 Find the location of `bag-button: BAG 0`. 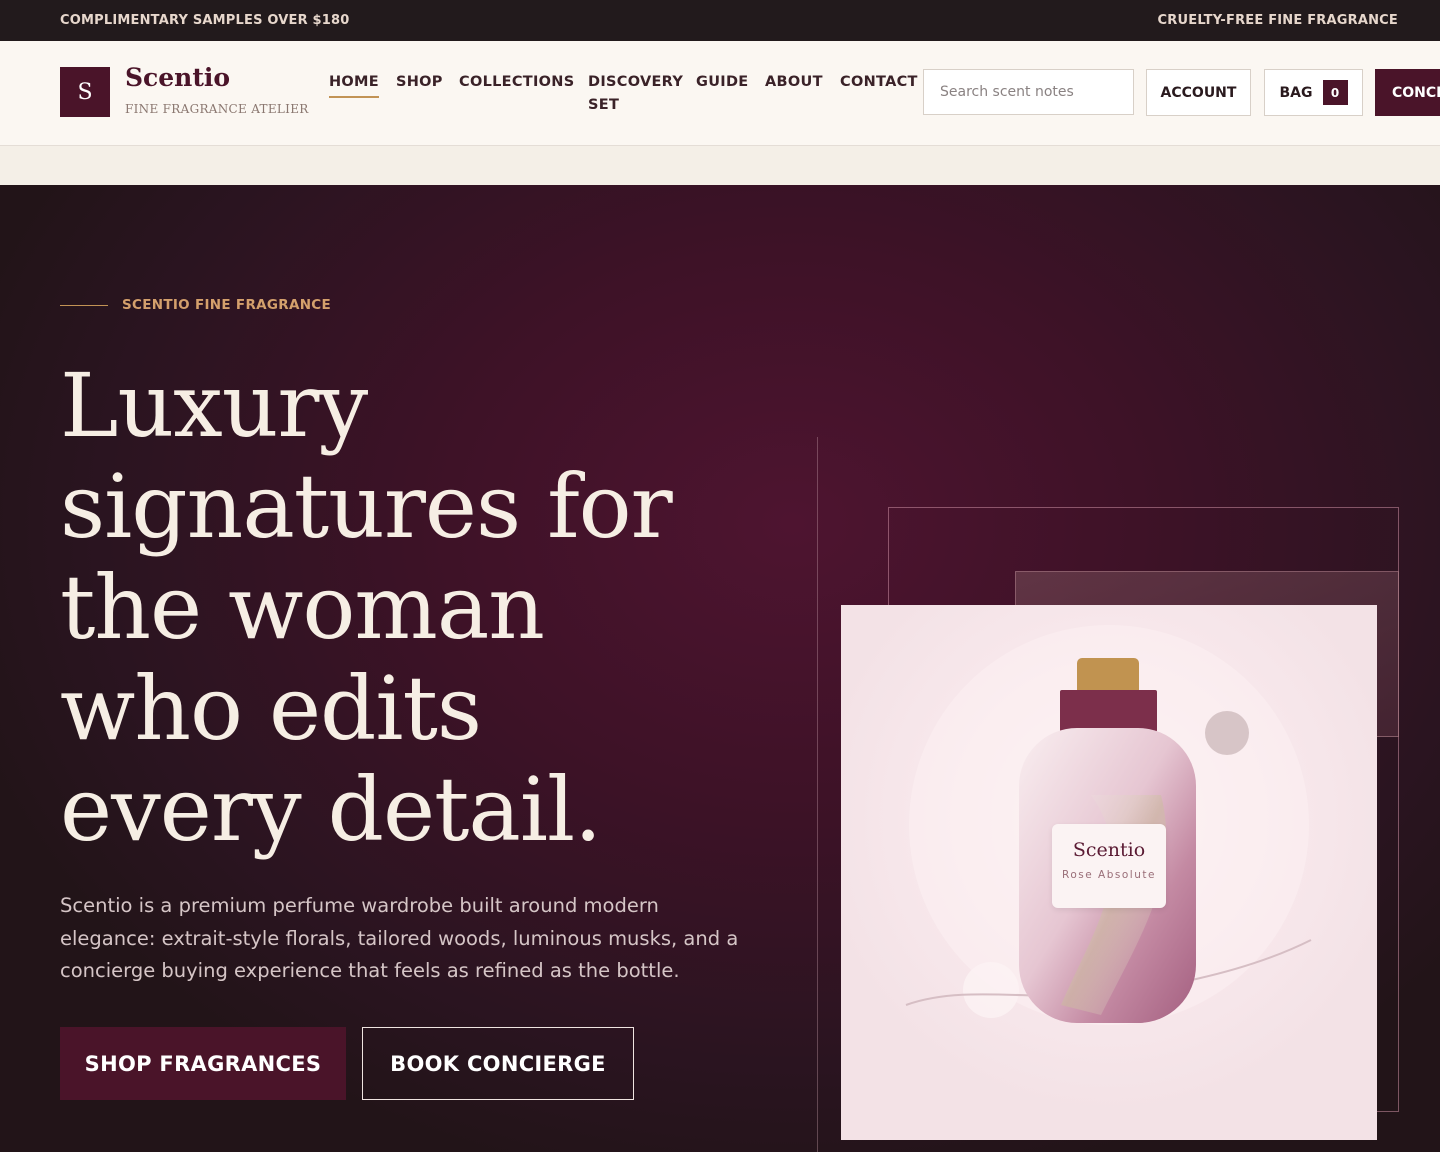

bag-button: BAG 0 is located at coordinates (1313, 92).